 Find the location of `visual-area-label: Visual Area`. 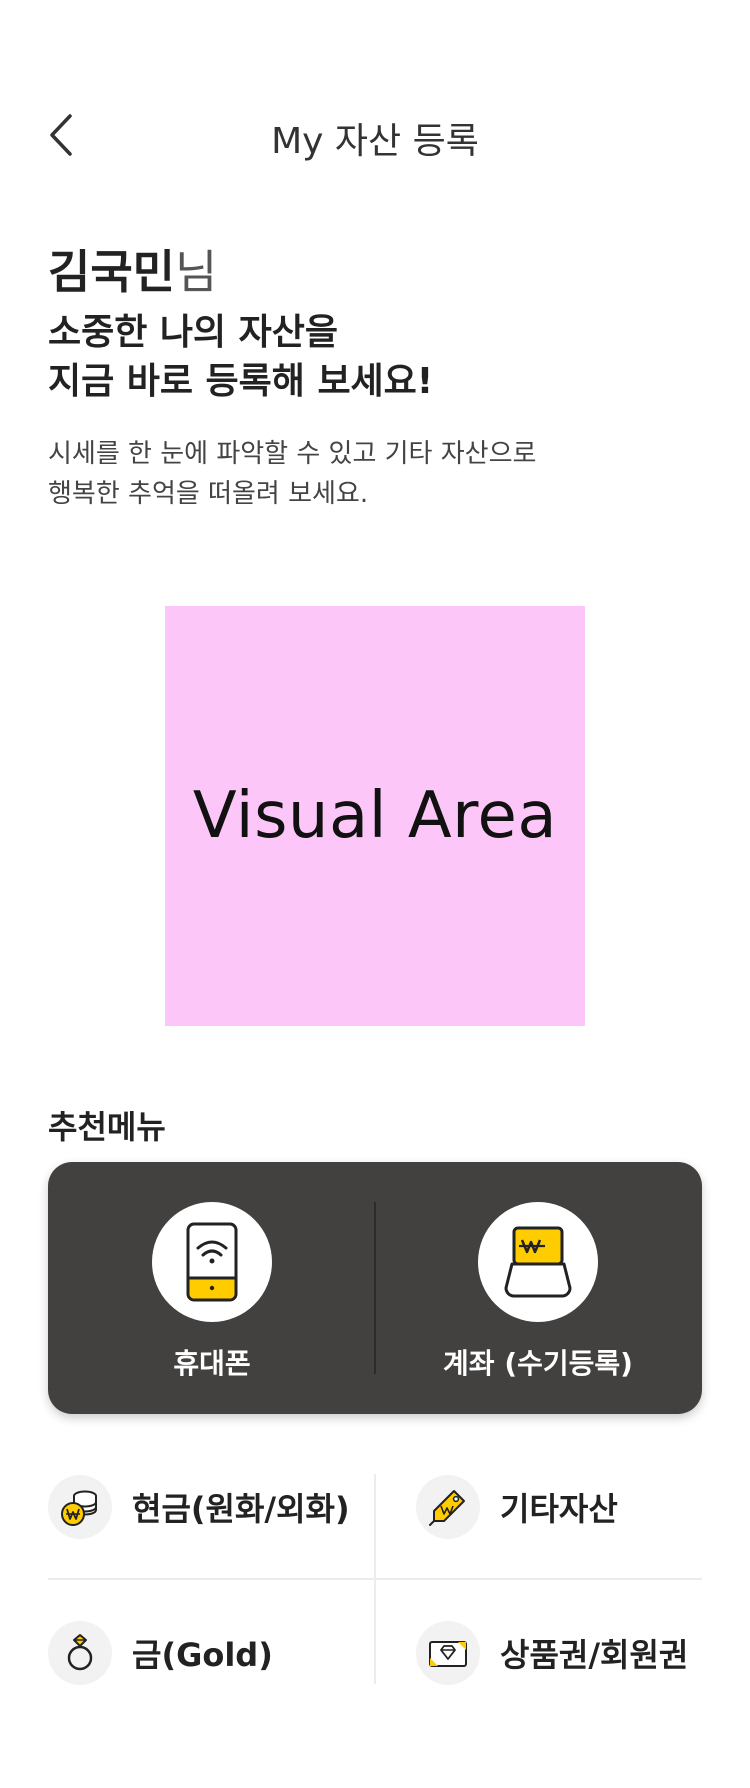

visual-area-label: Visual Area is located at coordinates (375, 816).